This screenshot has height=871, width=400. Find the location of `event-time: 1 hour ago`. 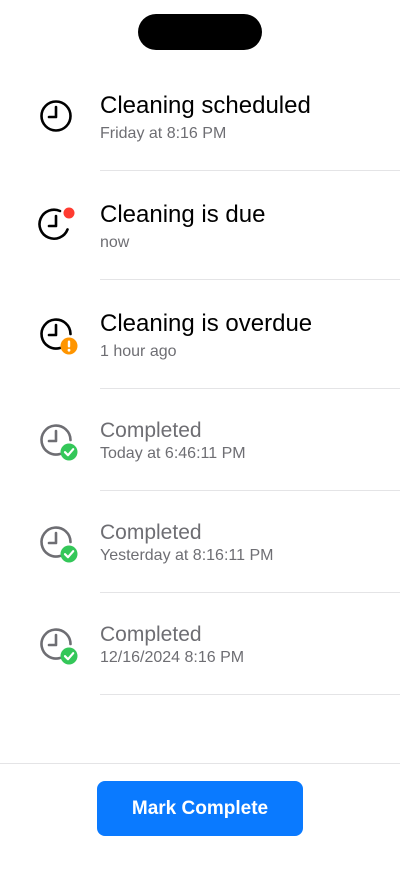

event-time: 1 hour ago is located at coordinates (138, 351).